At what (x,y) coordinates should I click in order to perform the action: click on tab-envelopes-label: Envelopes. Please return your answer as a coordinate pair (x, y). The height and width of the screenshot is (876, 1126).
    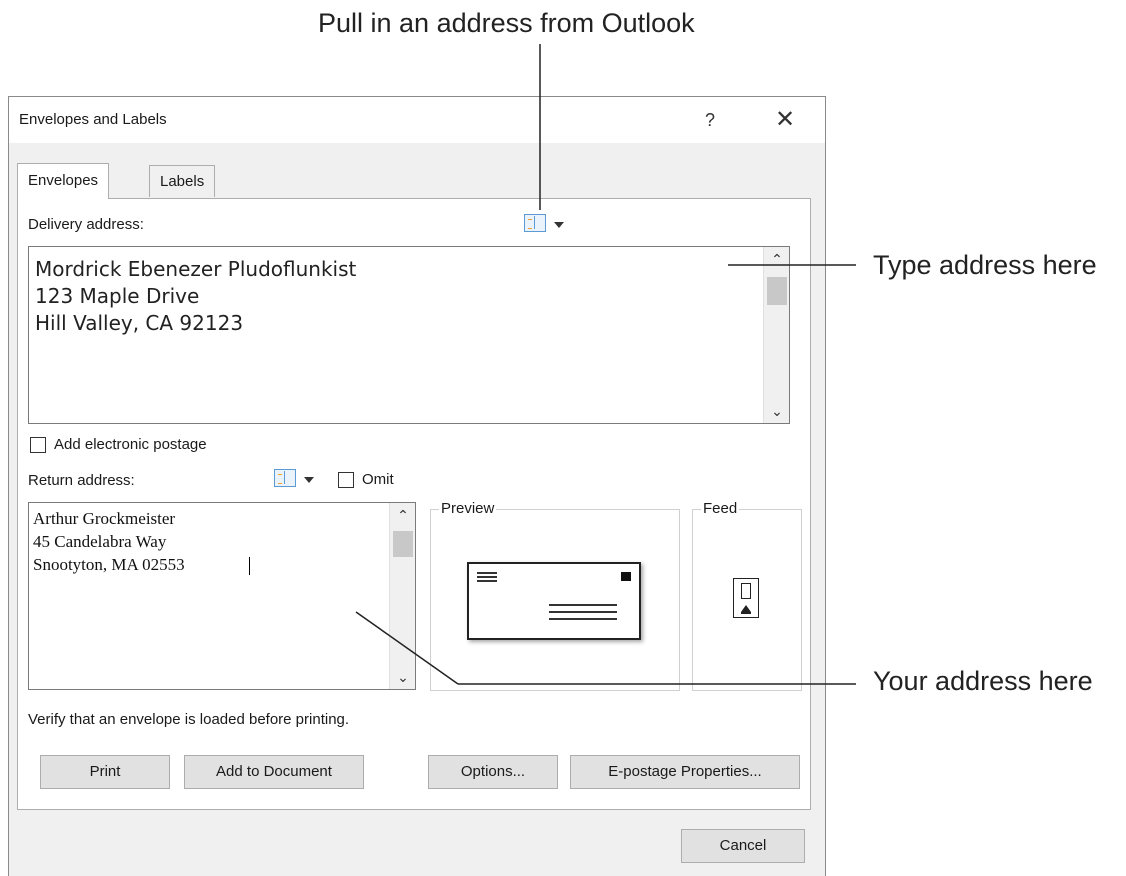
    Looking at the image, I should click on (63, 180).